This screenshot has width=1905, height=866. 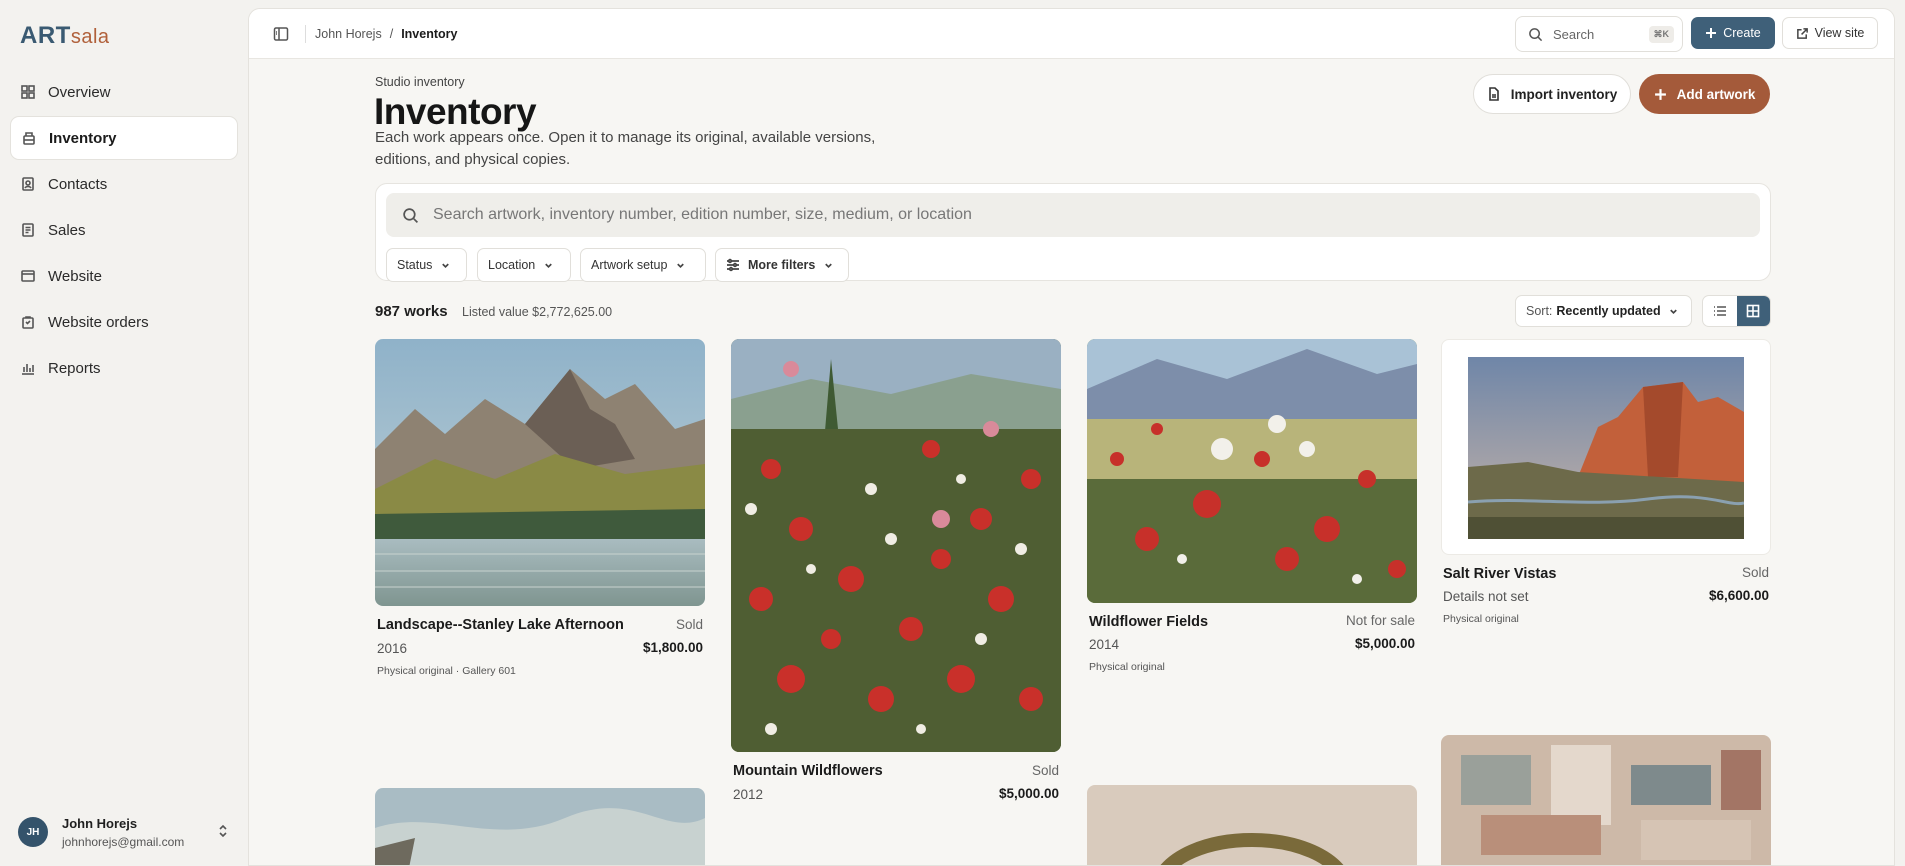 What do you see at coordinates (29, 138) in the screenshot?
I see `box-icon` at bounding box center [29, 138].